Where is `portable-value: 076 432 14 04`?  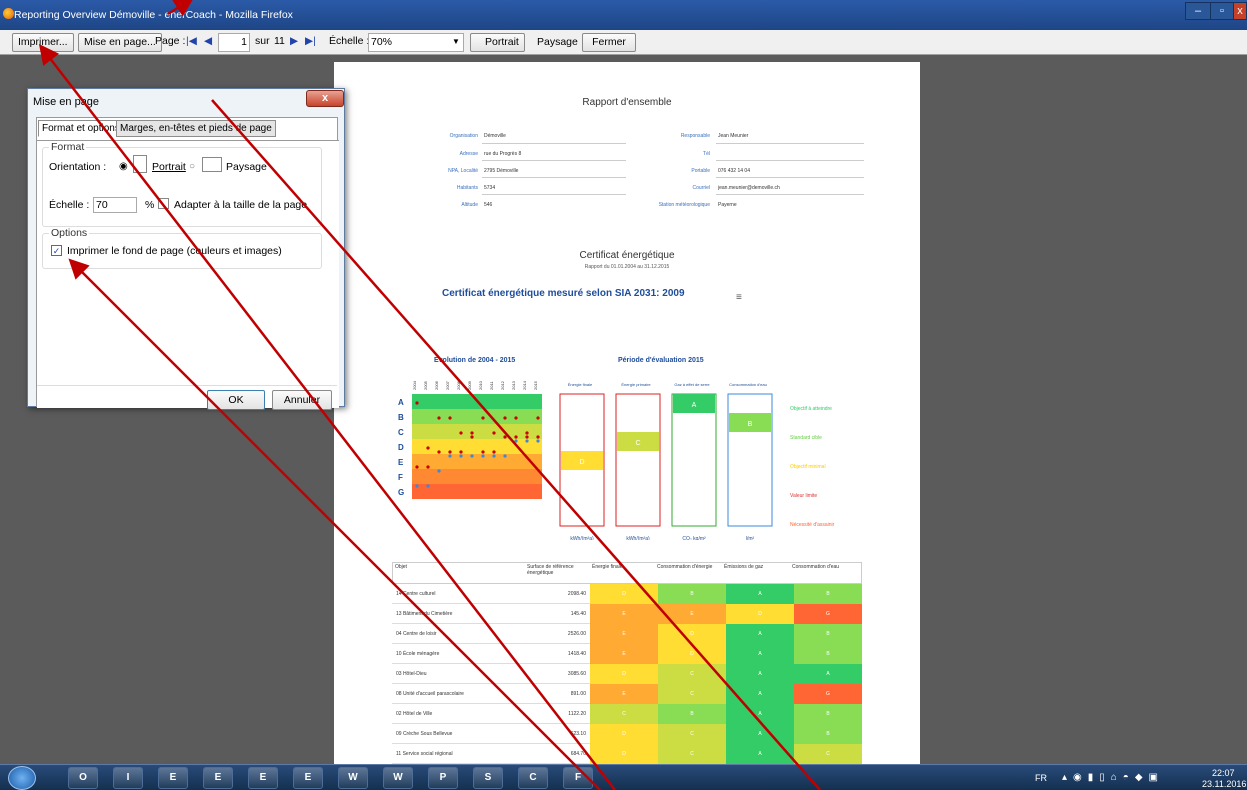
portable-value: 076 432 14 04 is located at coordinates (734, 171).